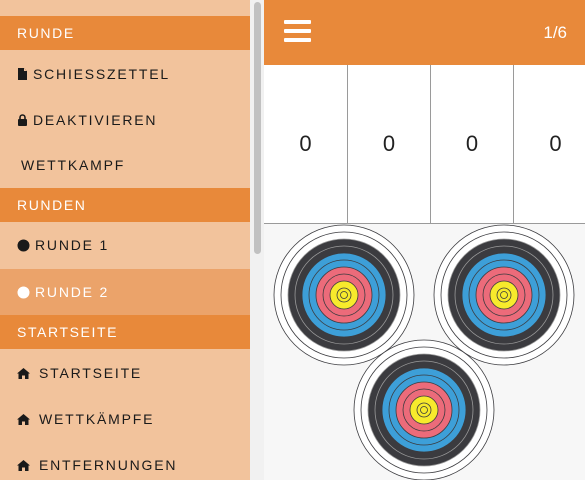 Image resolution: width=585 pixels, height=480 pixels. Describe the element at coordinates (257, 128) in the screenshot. I see `sidebar-scrollbar-thumb` at that location.